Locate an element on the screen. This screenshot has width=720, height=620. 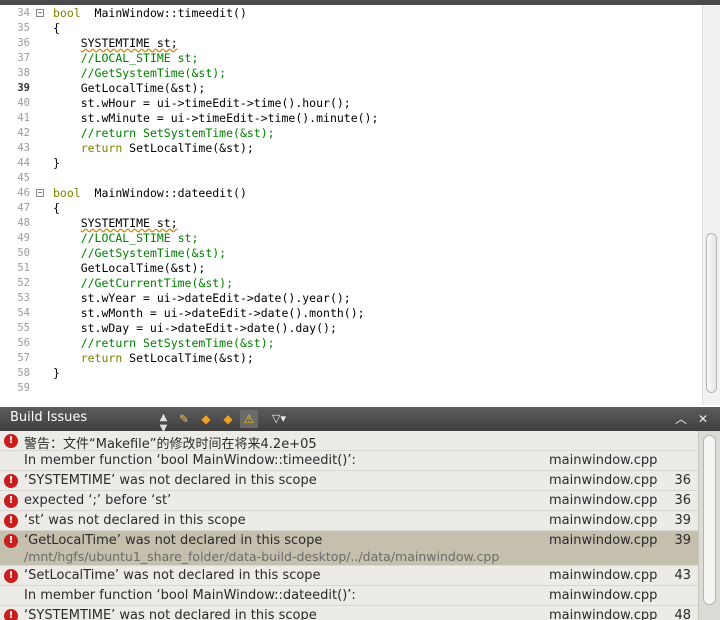
code-line: 39 GetLocalTime(&st); is located at coordinates (349, 88).